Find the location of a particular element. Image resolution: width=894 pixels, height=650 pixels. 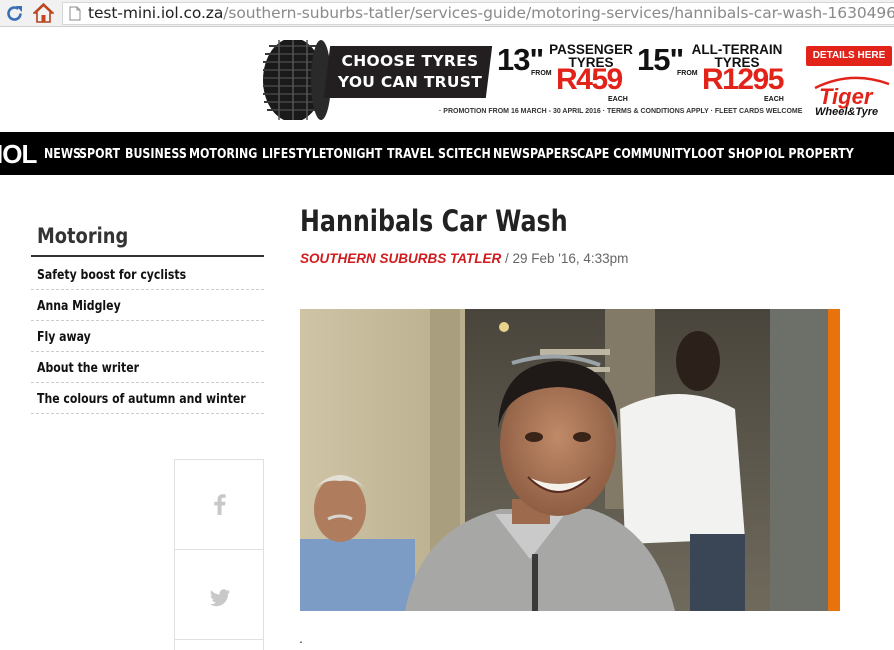

url-domain: test-mini.iol.co.za is located at coordinates (156, 13).